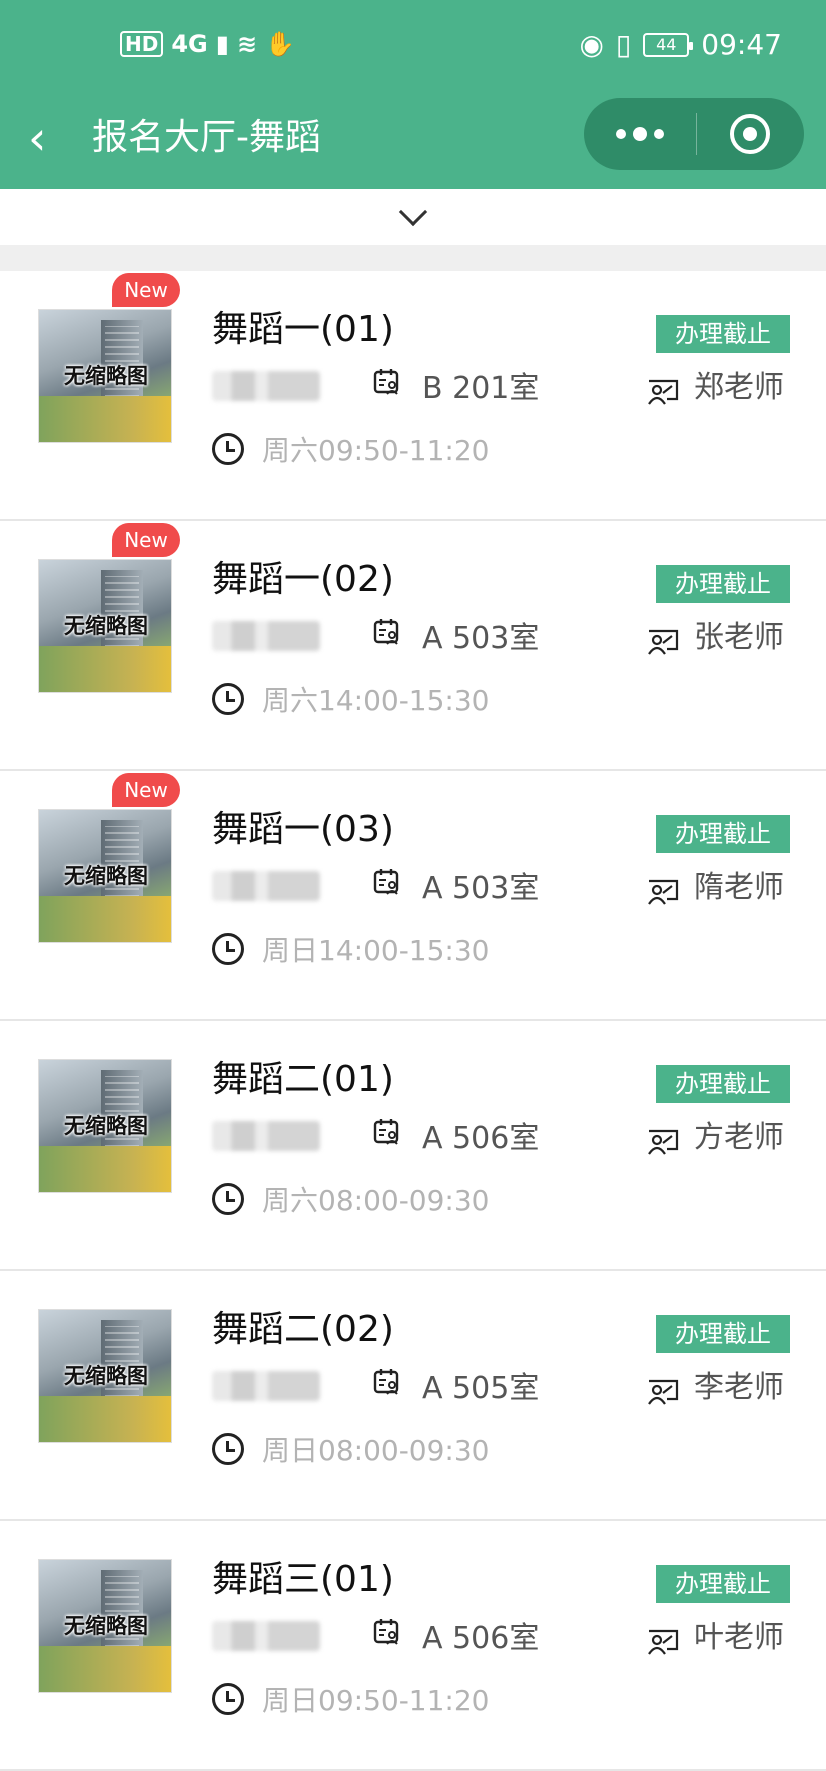 Image resolution: width=826 pixels, height=1771 pixels. Describe the element at coordinates (303, 329) in the screenshot. I see `course-title: 舞蹈一(01)` at that location.